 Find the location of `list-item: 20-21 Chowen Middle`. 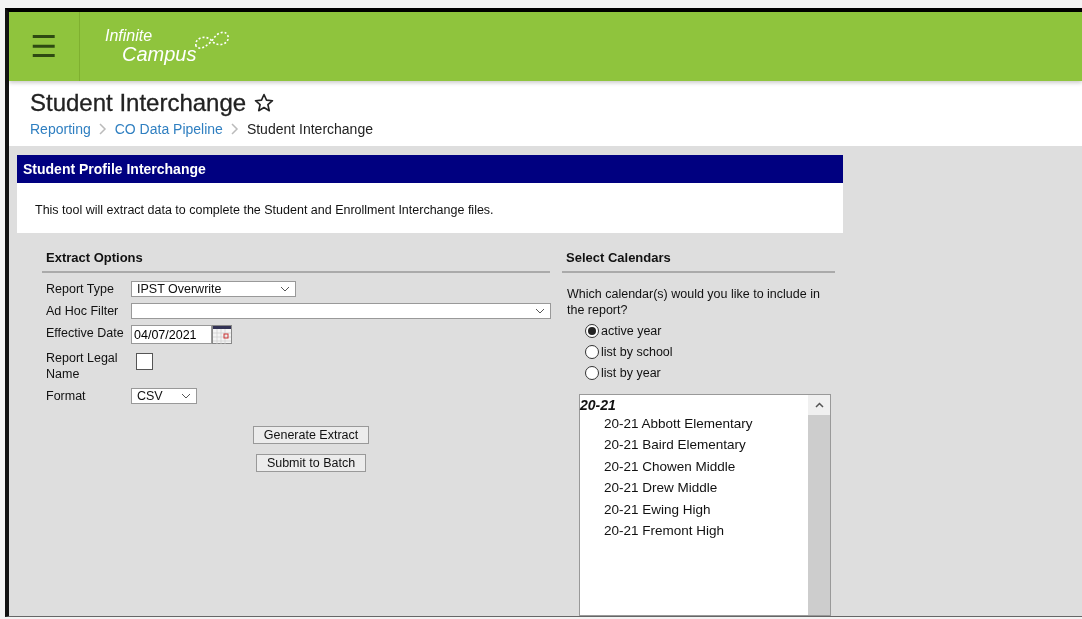

list-item: 20-21 Chowen Middle is located at coordinates (694, 466).